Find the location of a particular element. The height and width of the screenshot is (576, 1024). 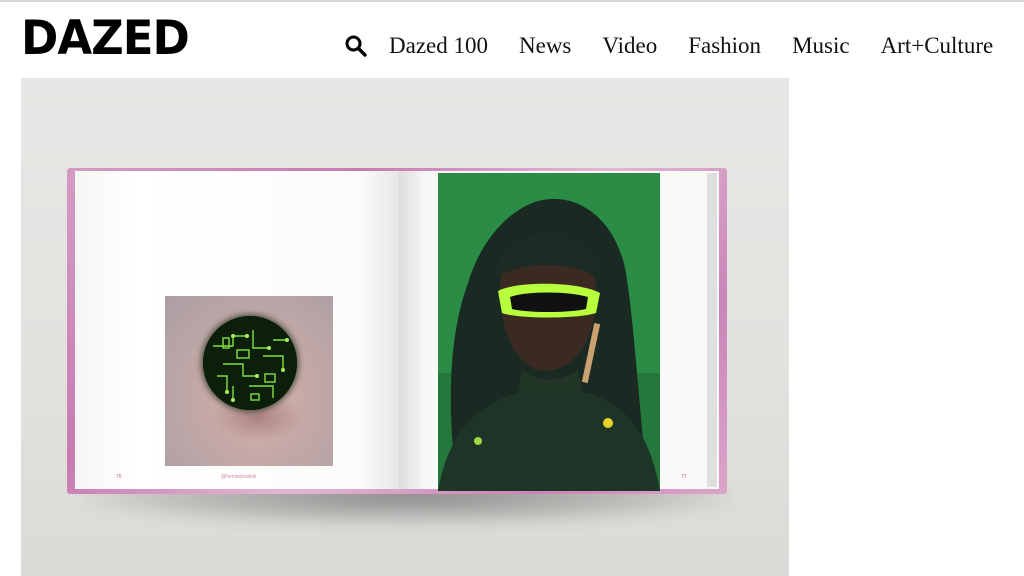

nav-item-dazed-100: Dazed 100 is located at coordinates (438, 46).